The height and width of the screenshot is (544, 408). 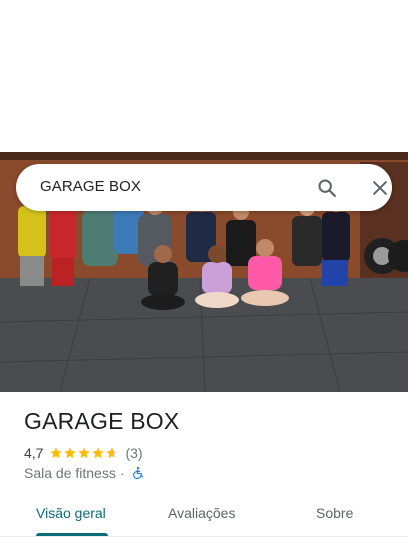 I want to click on star-rating, so click(x=84, y=453).